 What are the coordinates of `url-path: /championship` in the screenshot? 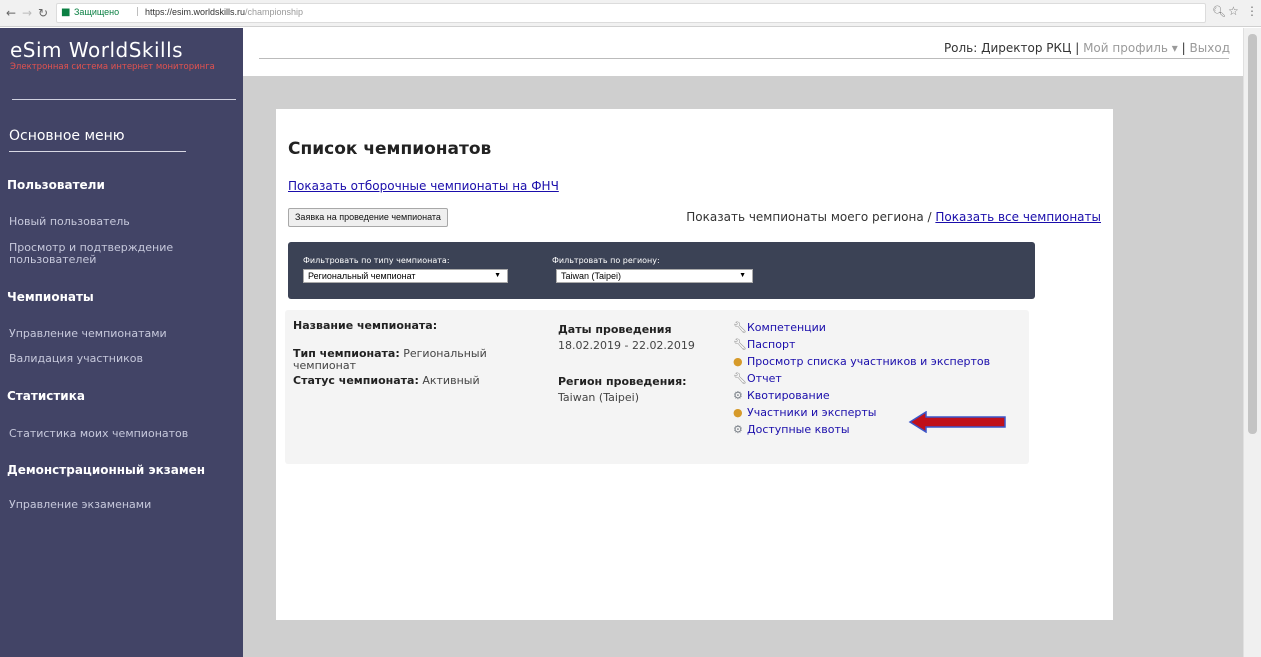 It's located at (274, 12).